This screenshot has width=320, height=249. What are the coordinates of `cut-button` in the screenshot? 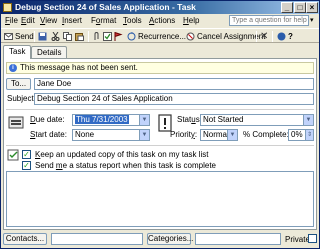 It's located at (56, 36).